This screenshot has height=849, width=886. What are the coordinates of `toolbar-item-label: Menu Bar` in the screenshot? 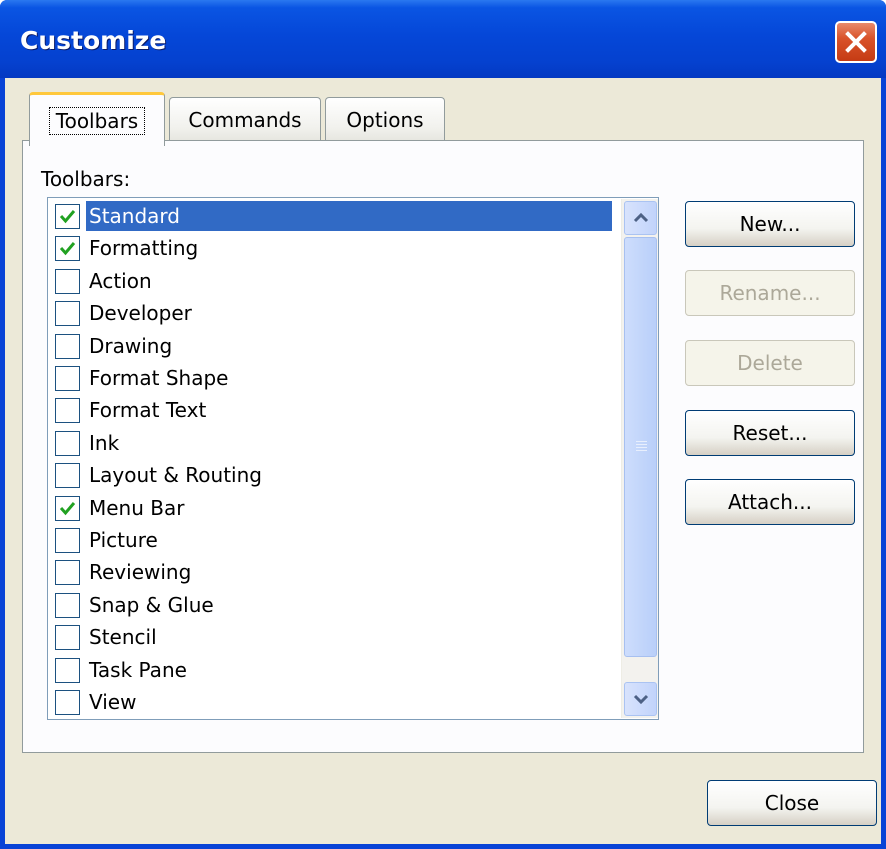 It's located at (137, 507).